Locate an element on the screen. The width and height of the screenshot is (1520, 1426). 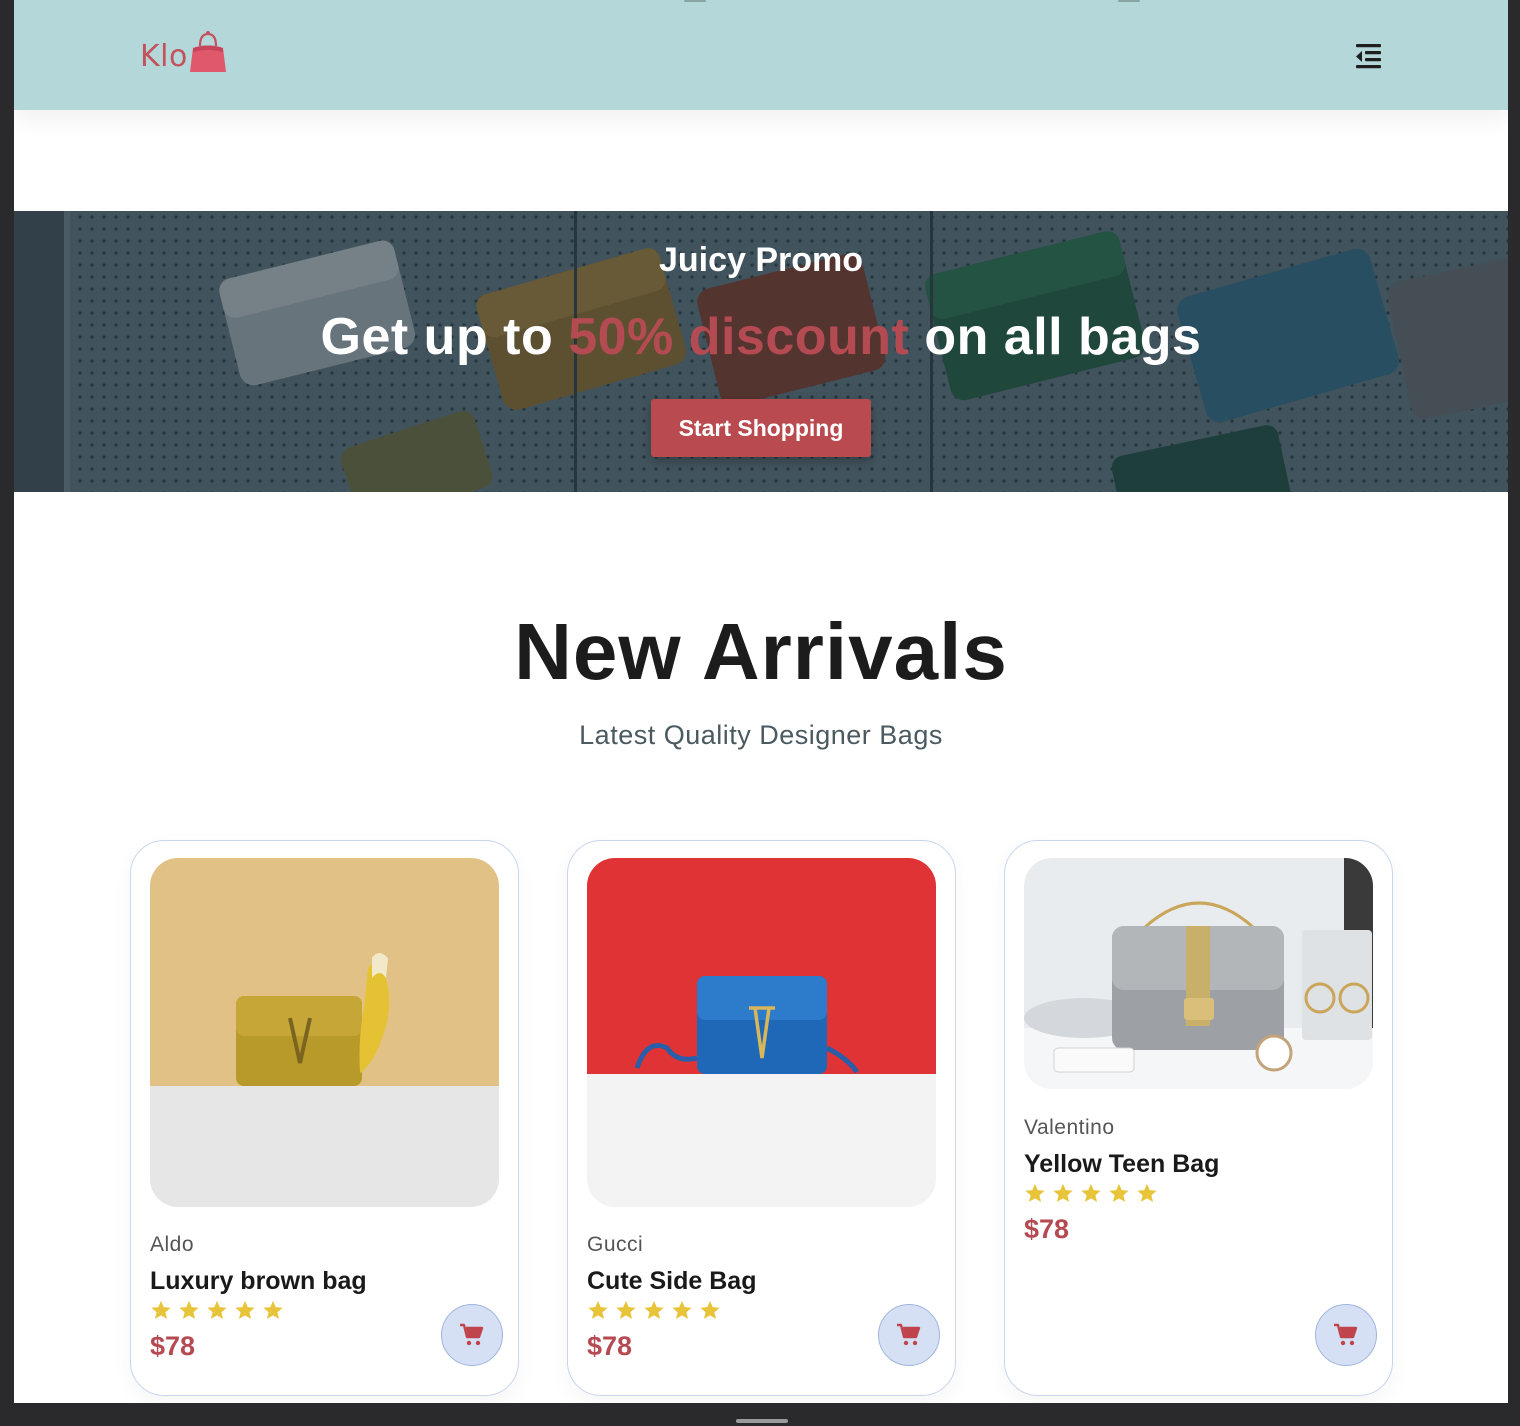
promo-headline: Get up to 50% discount on all bags is located at coordinates (761, 337).